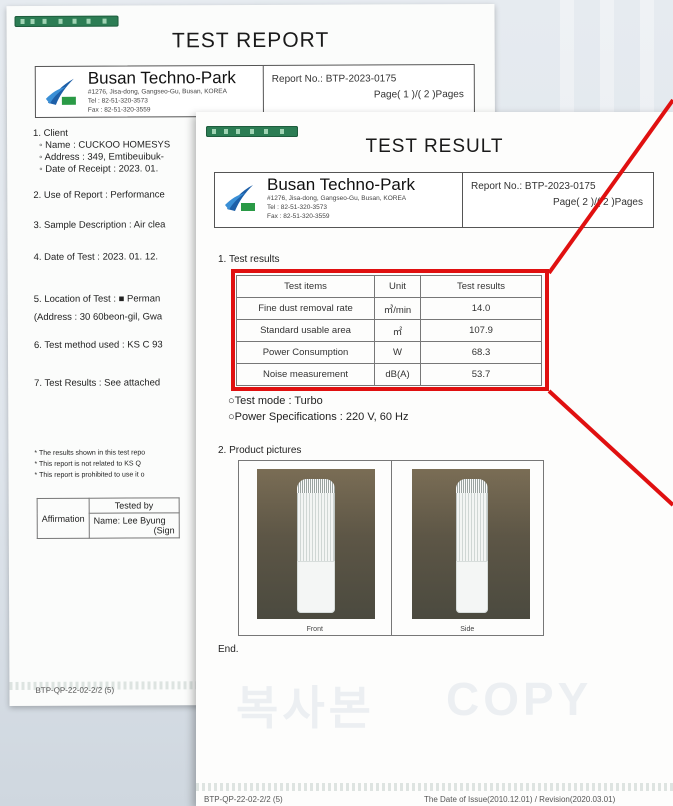 The image size is (673, 806). What do you see at coordinates (610, 448) in the screenshot?
I see `callout-line-bottom` at bounding box center [610, 448].